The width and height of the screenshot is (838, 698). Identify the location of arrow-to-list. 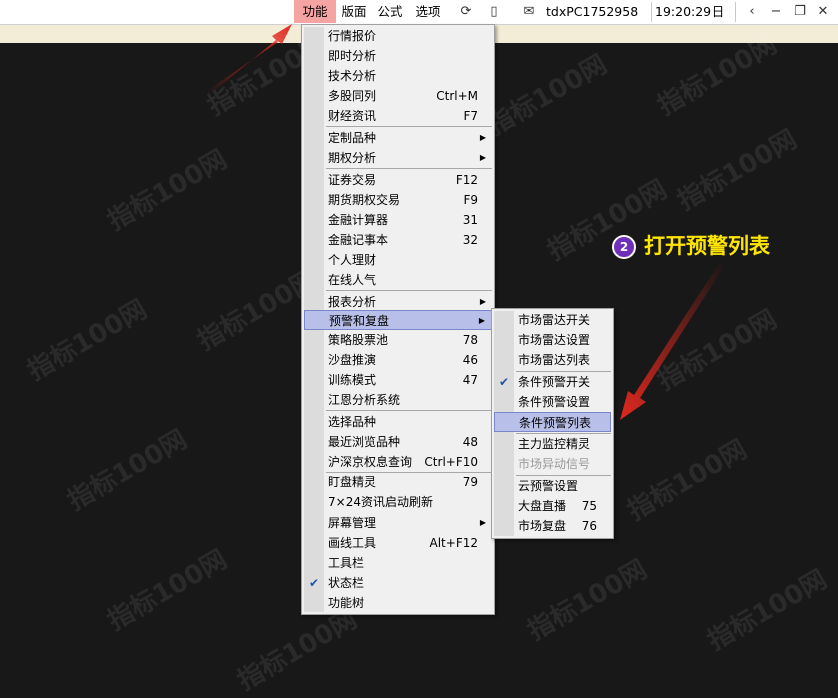
(672, 341).